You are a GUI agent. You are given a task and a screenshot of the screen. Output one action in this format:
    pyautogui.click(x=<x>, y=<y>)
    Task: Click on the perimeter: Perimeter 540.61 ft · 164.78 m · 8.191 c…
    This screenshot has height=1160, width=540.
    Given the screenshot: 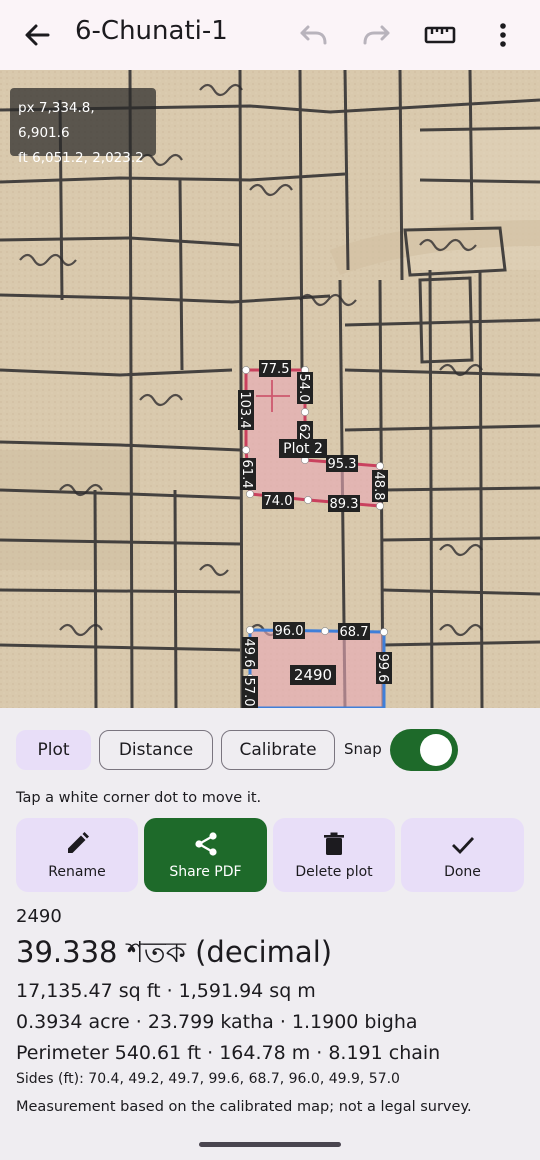 What is the action you would take?
    pyautogui.click(x=228, y=1053)
    